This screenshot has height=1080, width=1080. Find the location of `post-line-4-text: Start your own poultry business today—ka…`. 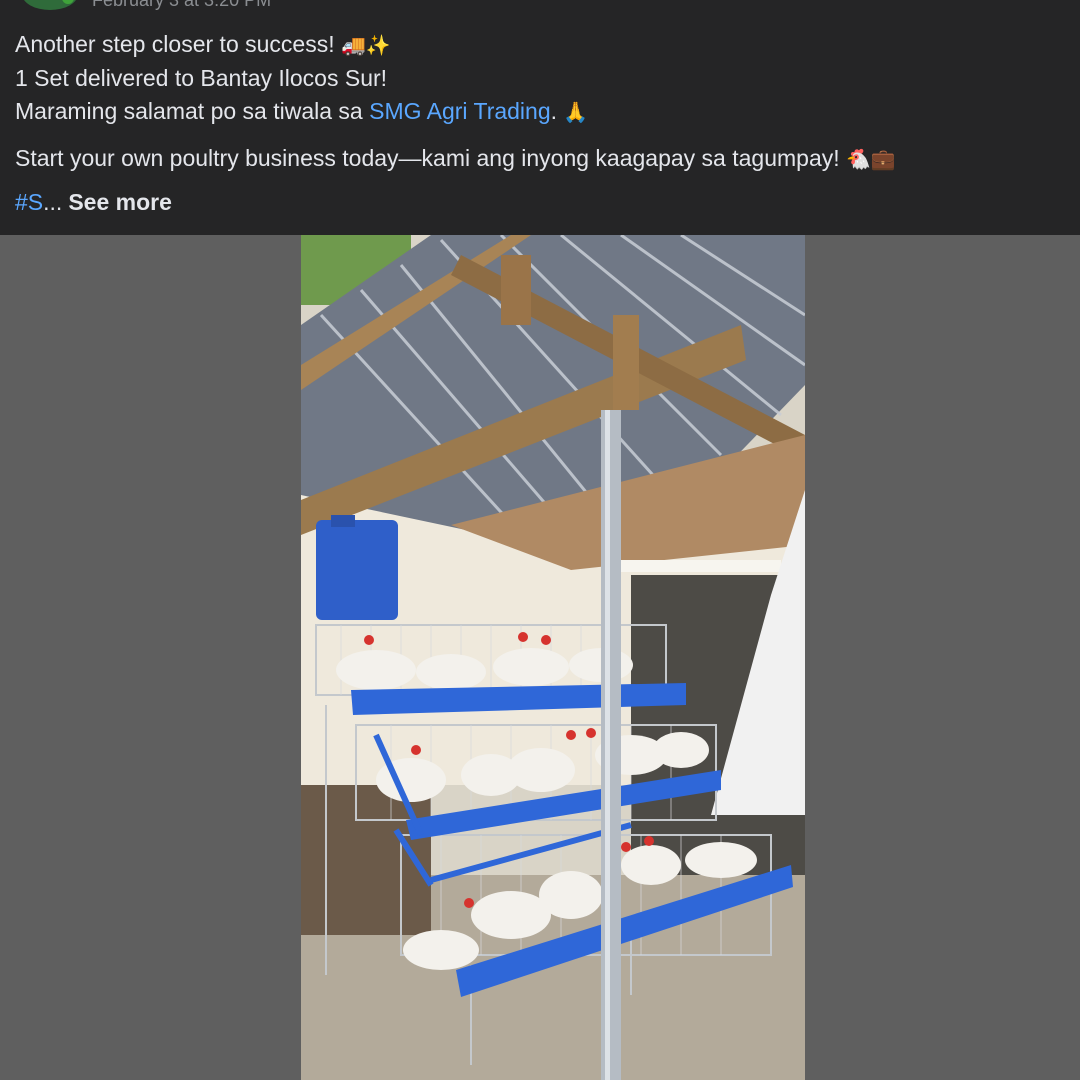

post-line-4-text: Start your own poultry business today—ka… is located at coordinates (431, 158).